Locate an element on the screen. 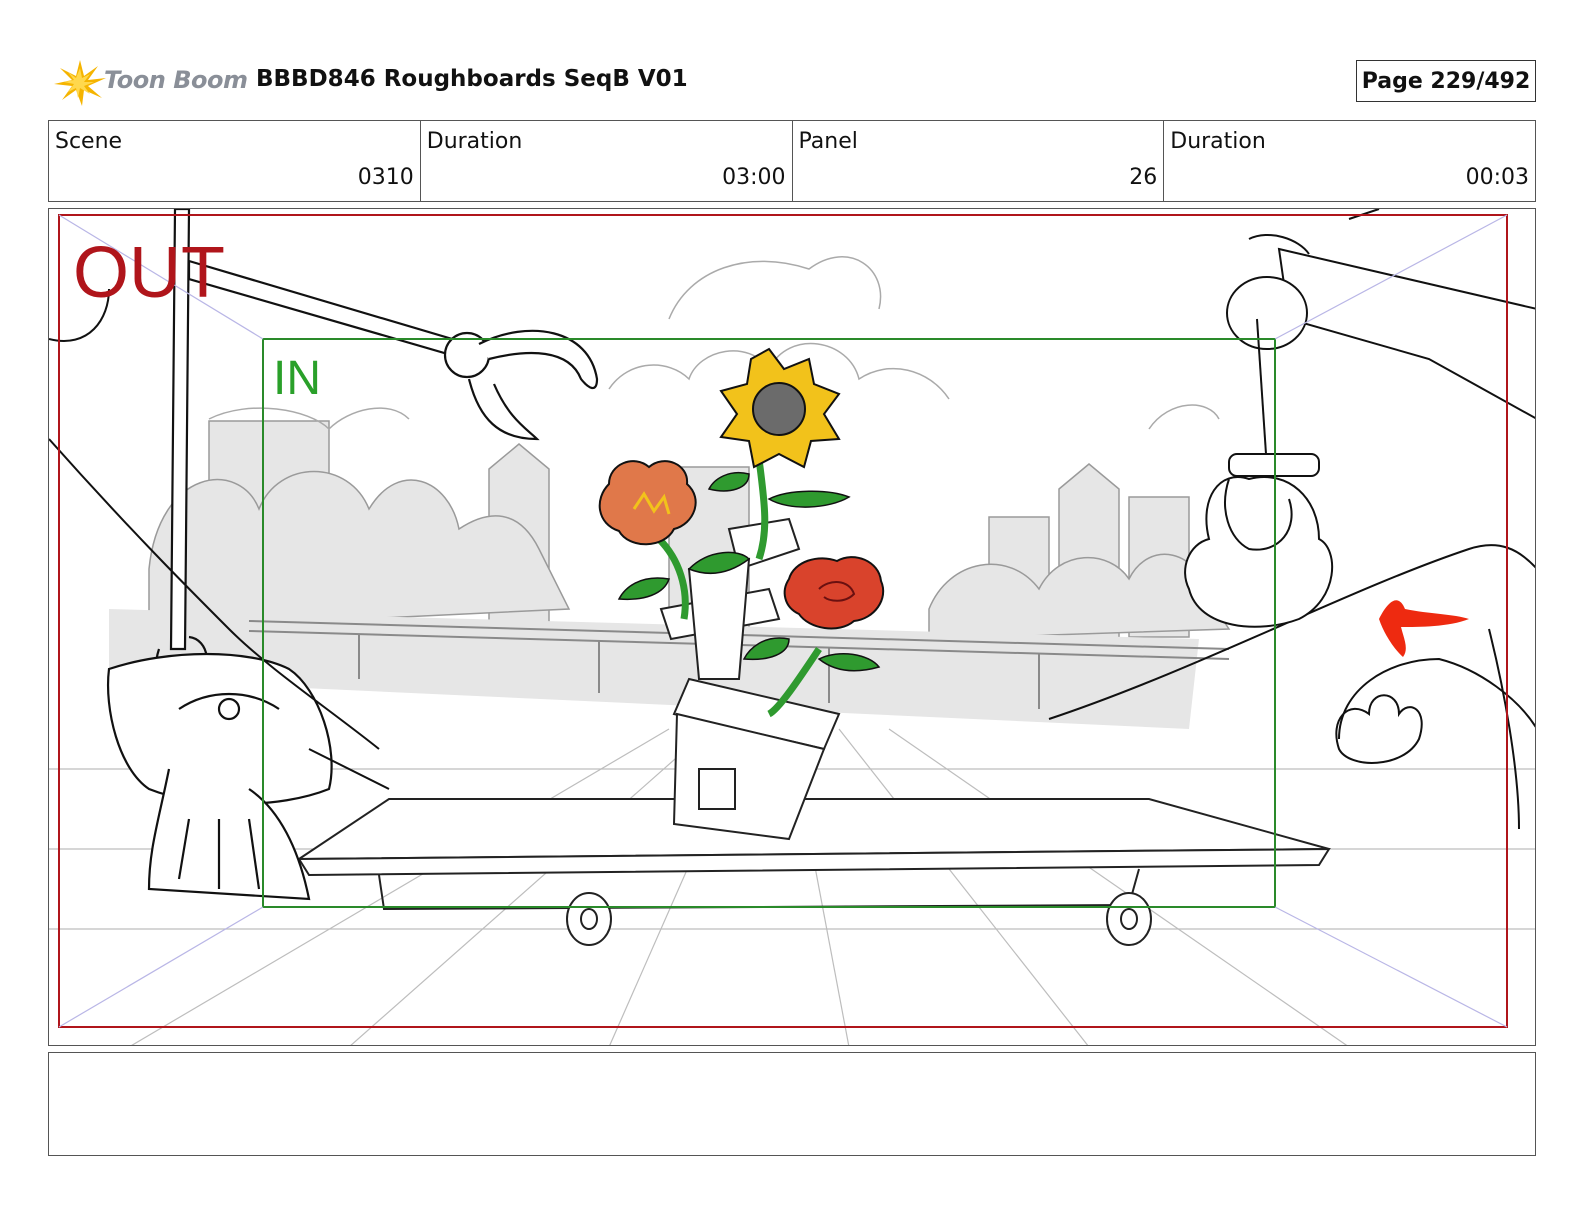 This screenshot has height=1224, width=1584. logo-text: Toon Boom is located at coordinates (176, 80).